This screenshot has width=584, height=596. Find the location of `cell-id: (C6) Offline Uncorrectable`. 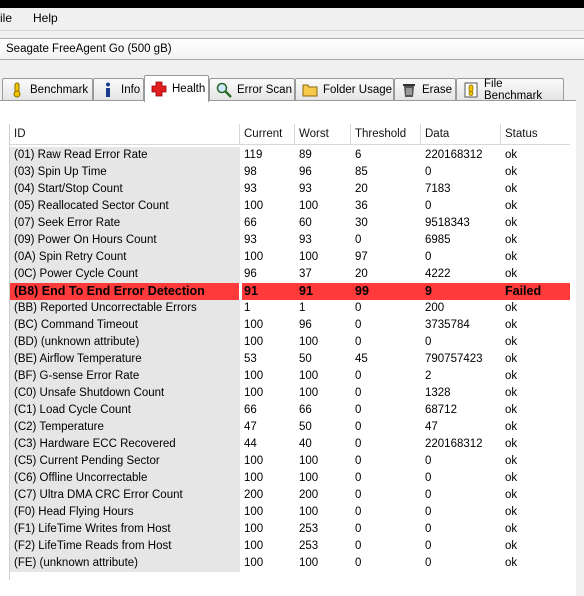

cell-id: (C6) Offline Uncorrectable is located at coordinates (125, 478).